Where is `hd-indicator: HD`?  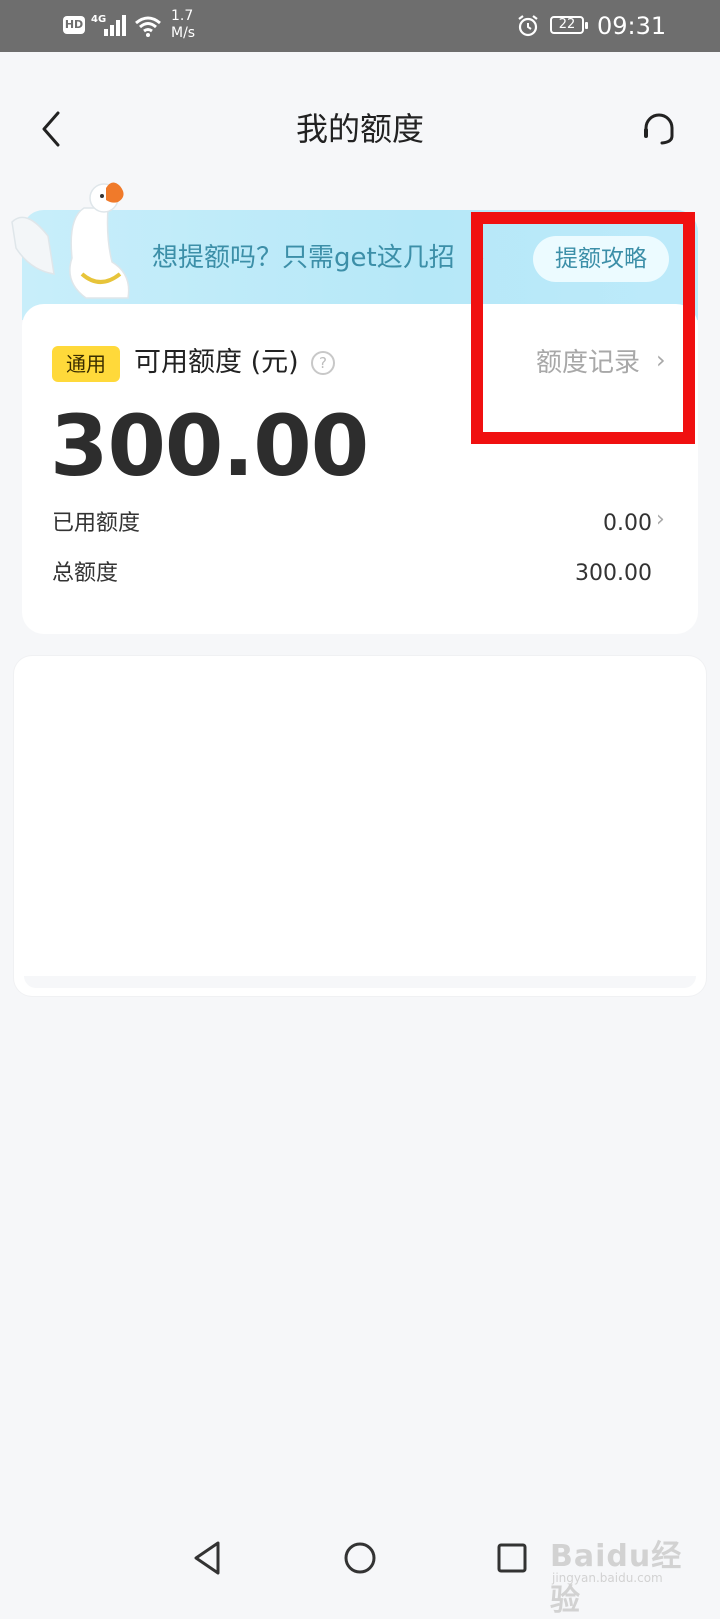 hd-indicator: HD is located at coordinates (74, 25).